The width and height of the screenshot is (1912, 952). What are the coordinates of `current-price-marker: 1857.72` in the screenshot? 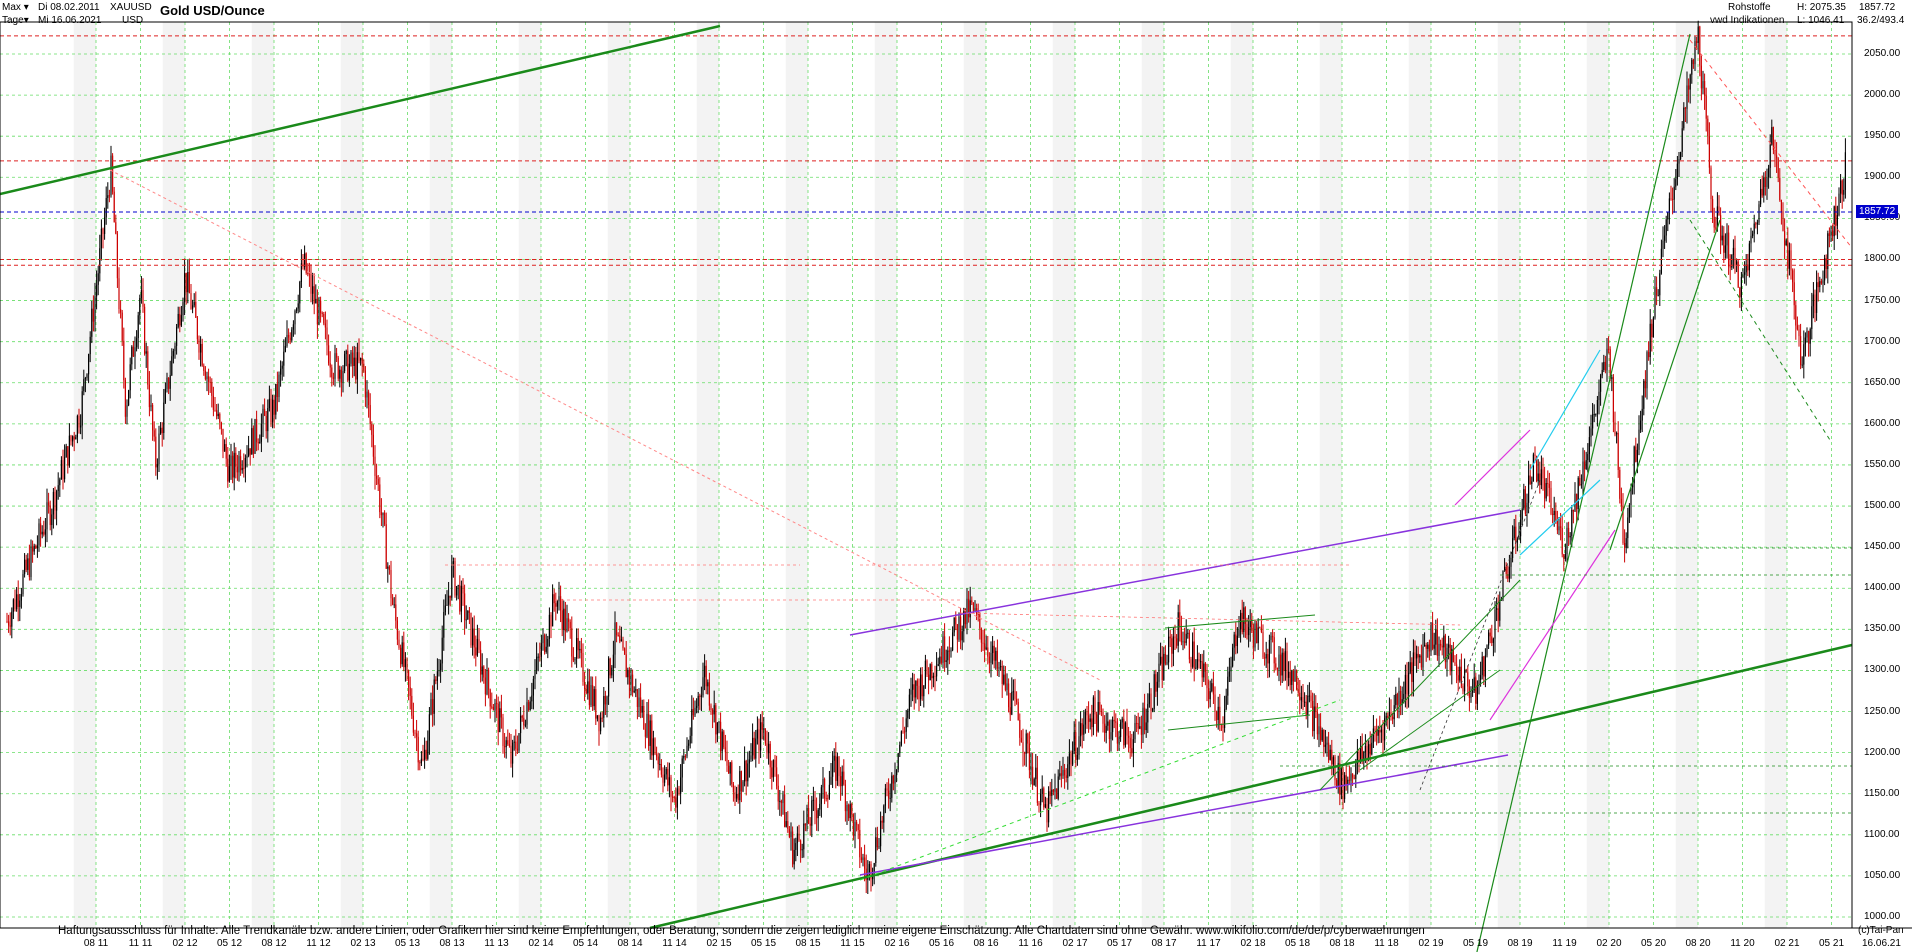 It's located at (1877, 212).